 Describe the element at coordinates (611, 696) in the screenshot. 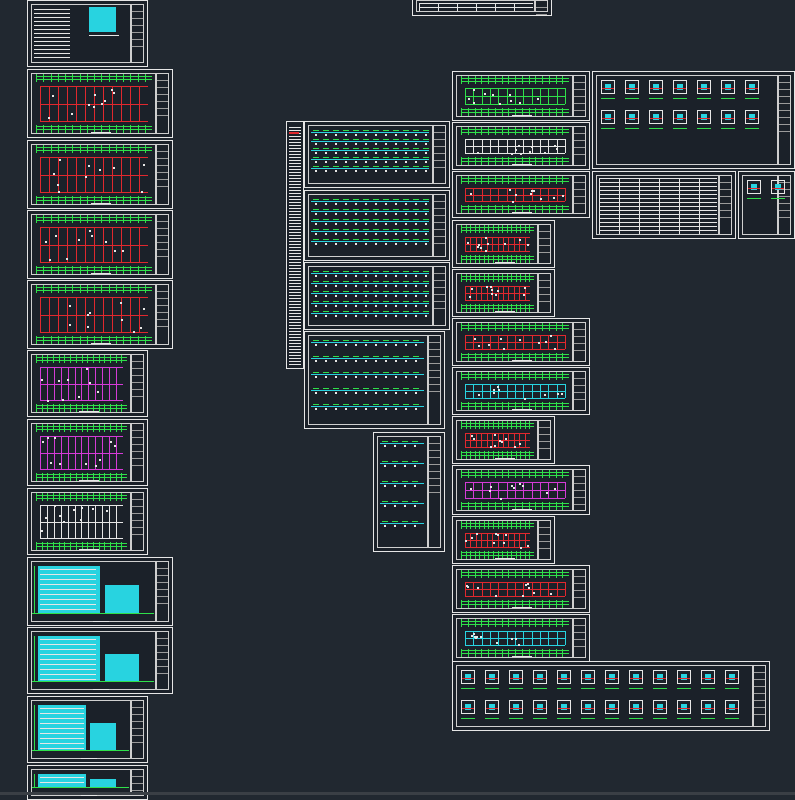

I see `sheet-column-details` at that location.